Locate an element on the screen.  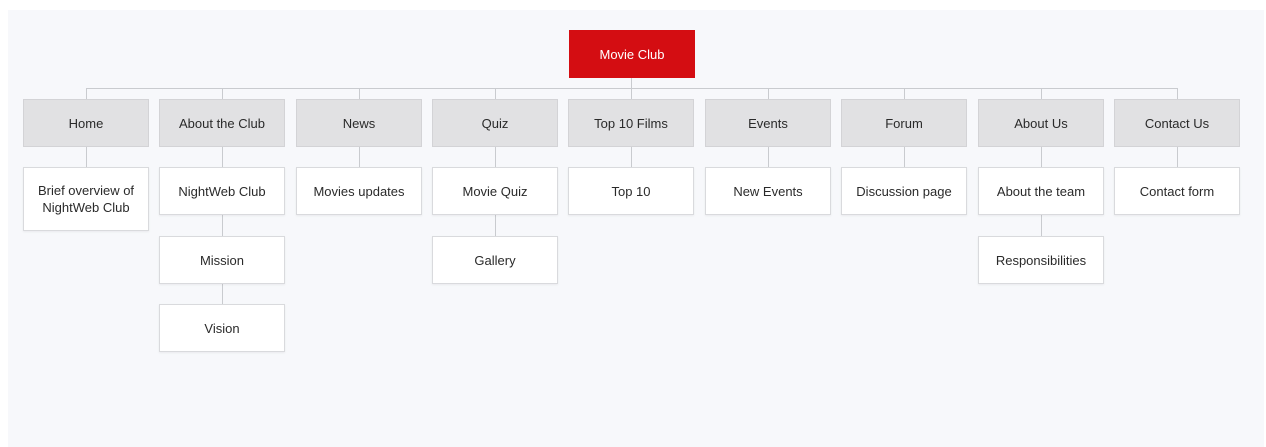
section-events: Events is located at coordinates (768, 123).